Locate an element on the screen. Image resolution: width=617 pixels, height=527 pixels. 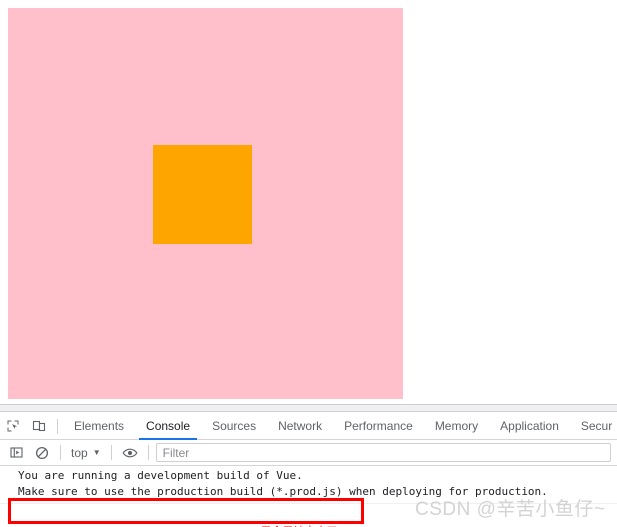
inspect-element-icon is located at coordinates (13, 426).